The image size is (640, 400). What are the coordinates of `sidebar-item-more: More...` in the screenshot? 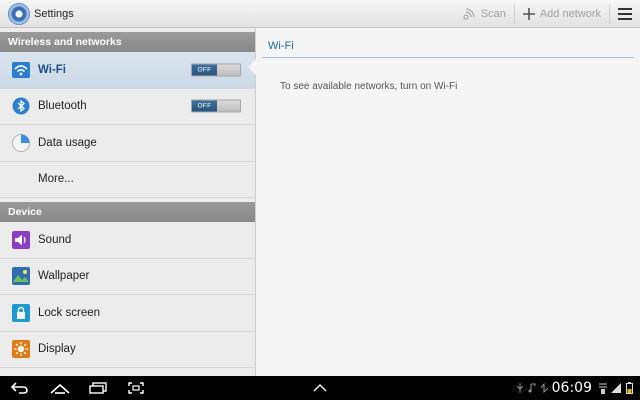 It's located at (127, 179).